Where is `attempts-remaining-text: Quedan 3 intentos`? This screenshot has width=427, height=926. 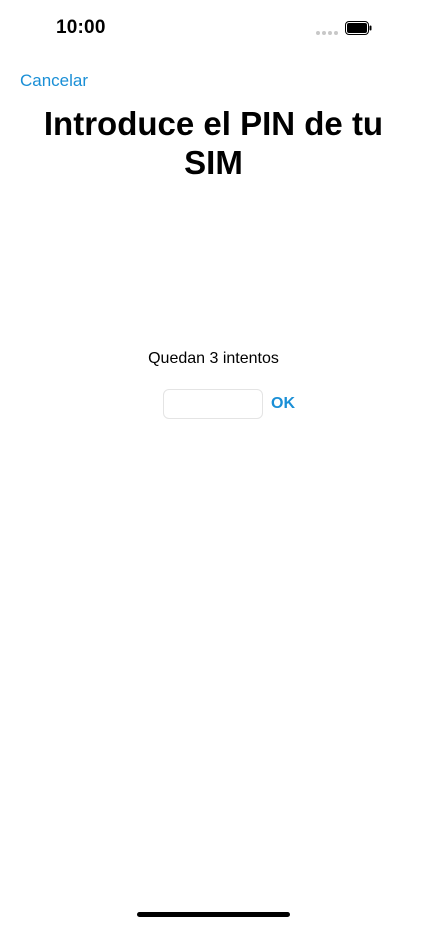 attempts-remaining-text: Quedan 3 intentos is located at coordinates (213, 358).